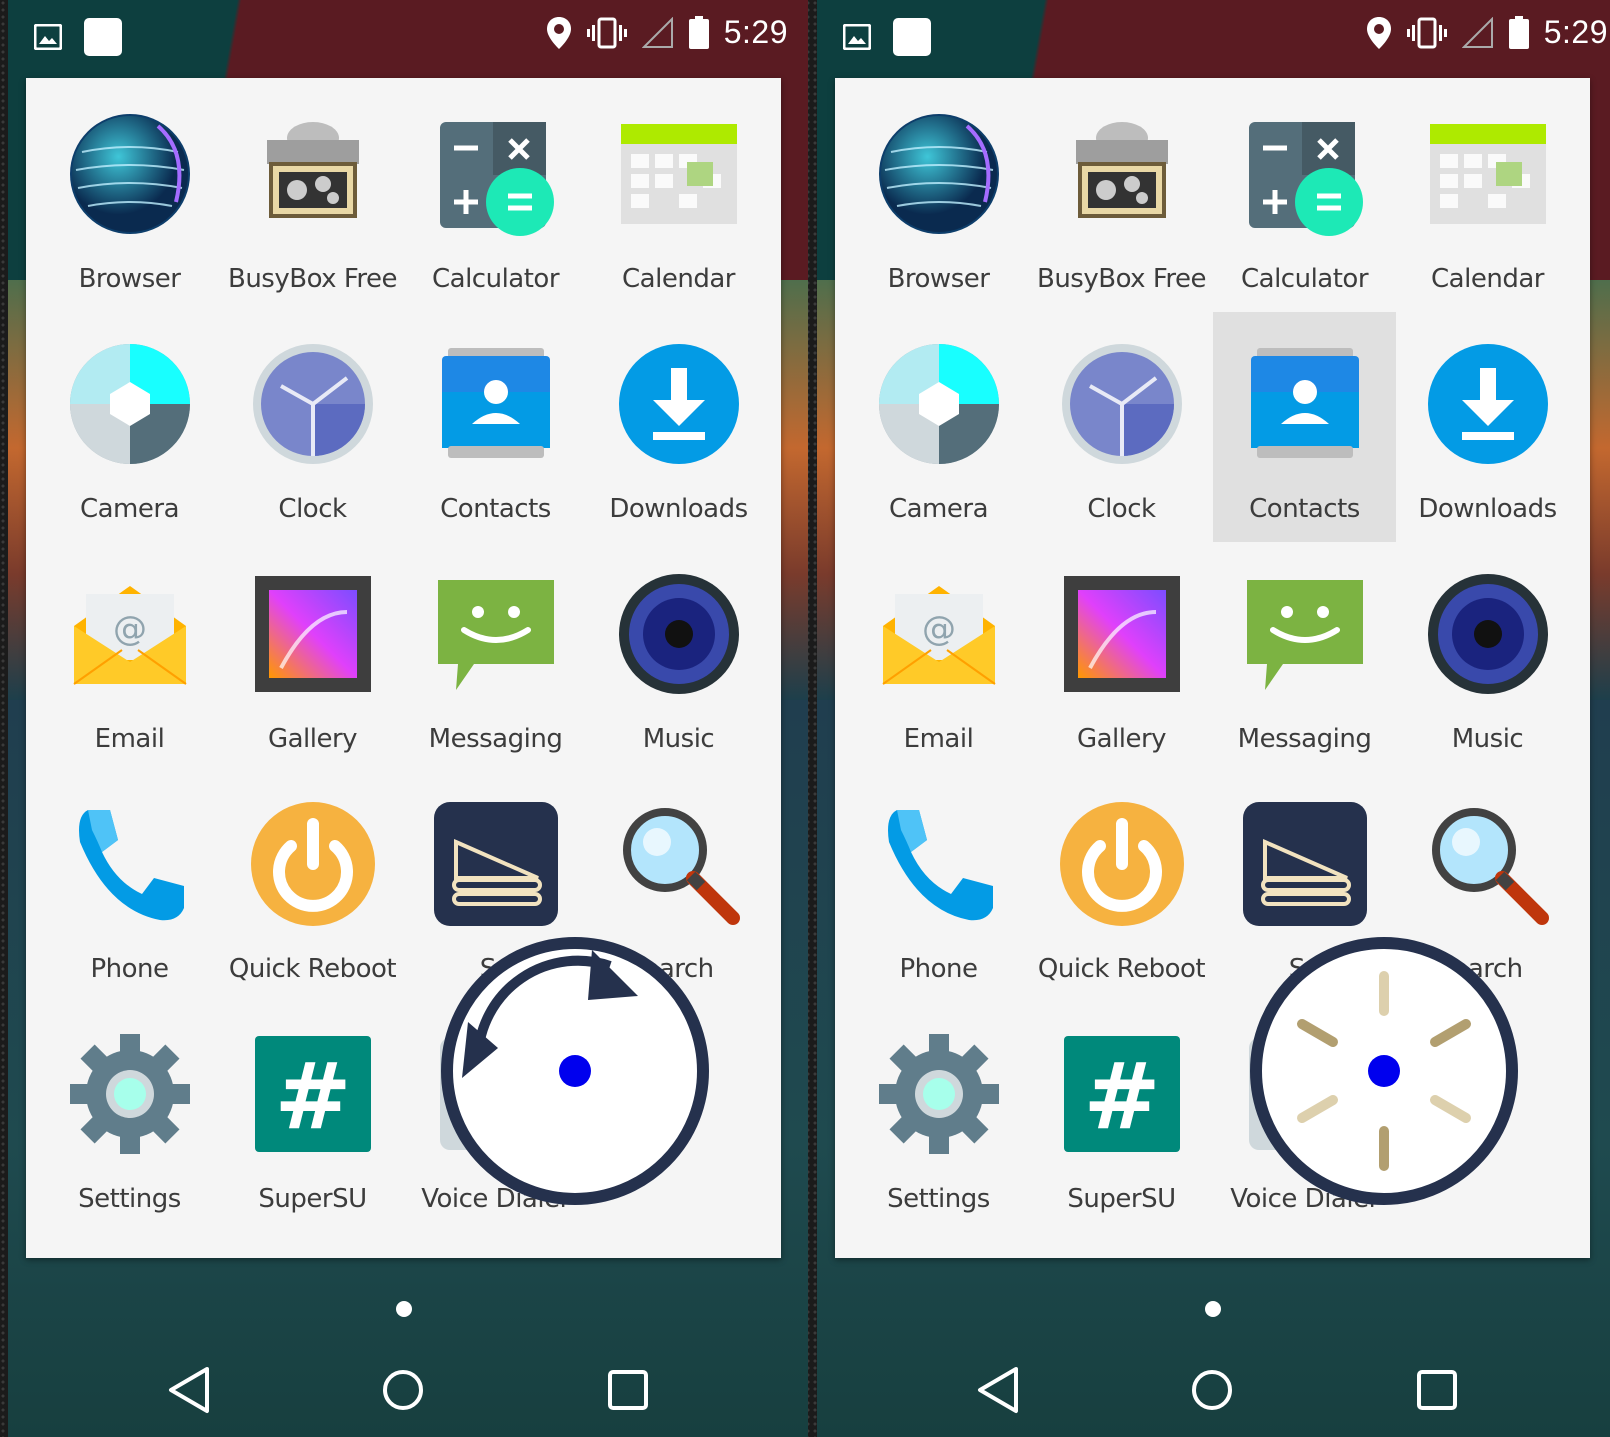  Describe the element at coordinates (312, 1199) in the screenshot. I see `app-label: SuperSU` at that location.